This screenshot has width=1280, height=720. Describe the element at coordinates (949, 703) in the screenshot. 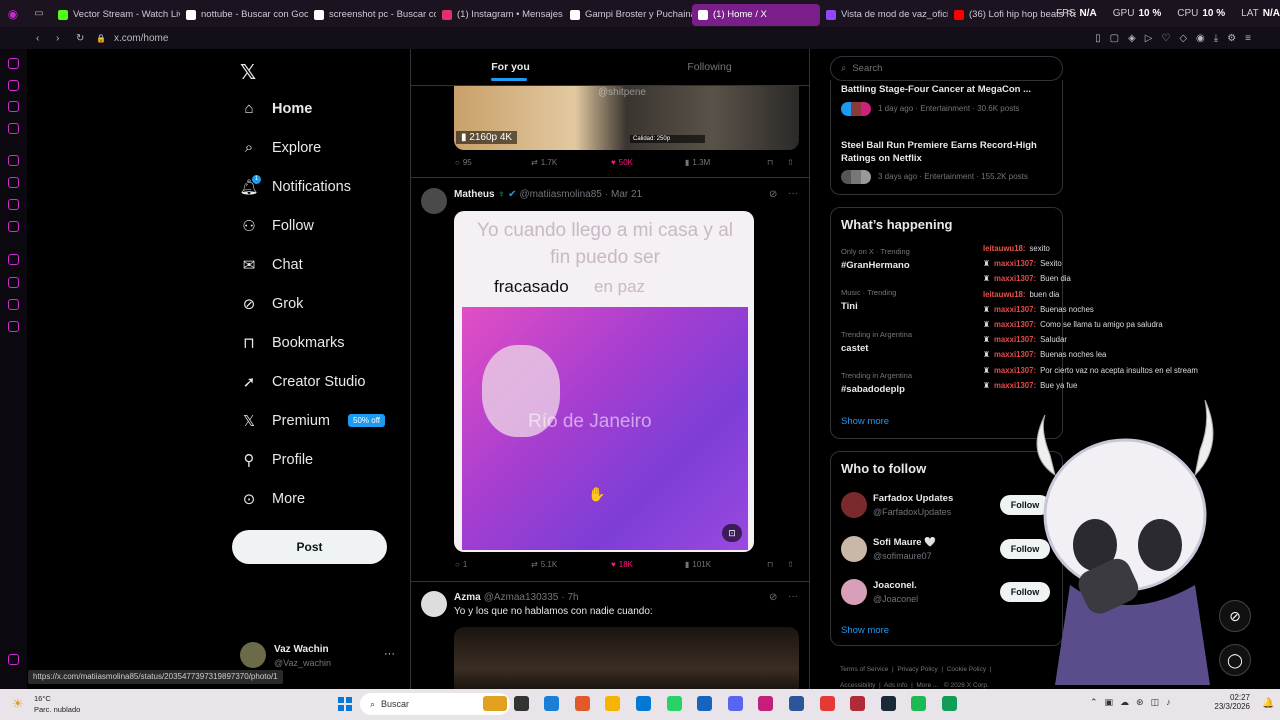

I see `terminal-icon` at that location.